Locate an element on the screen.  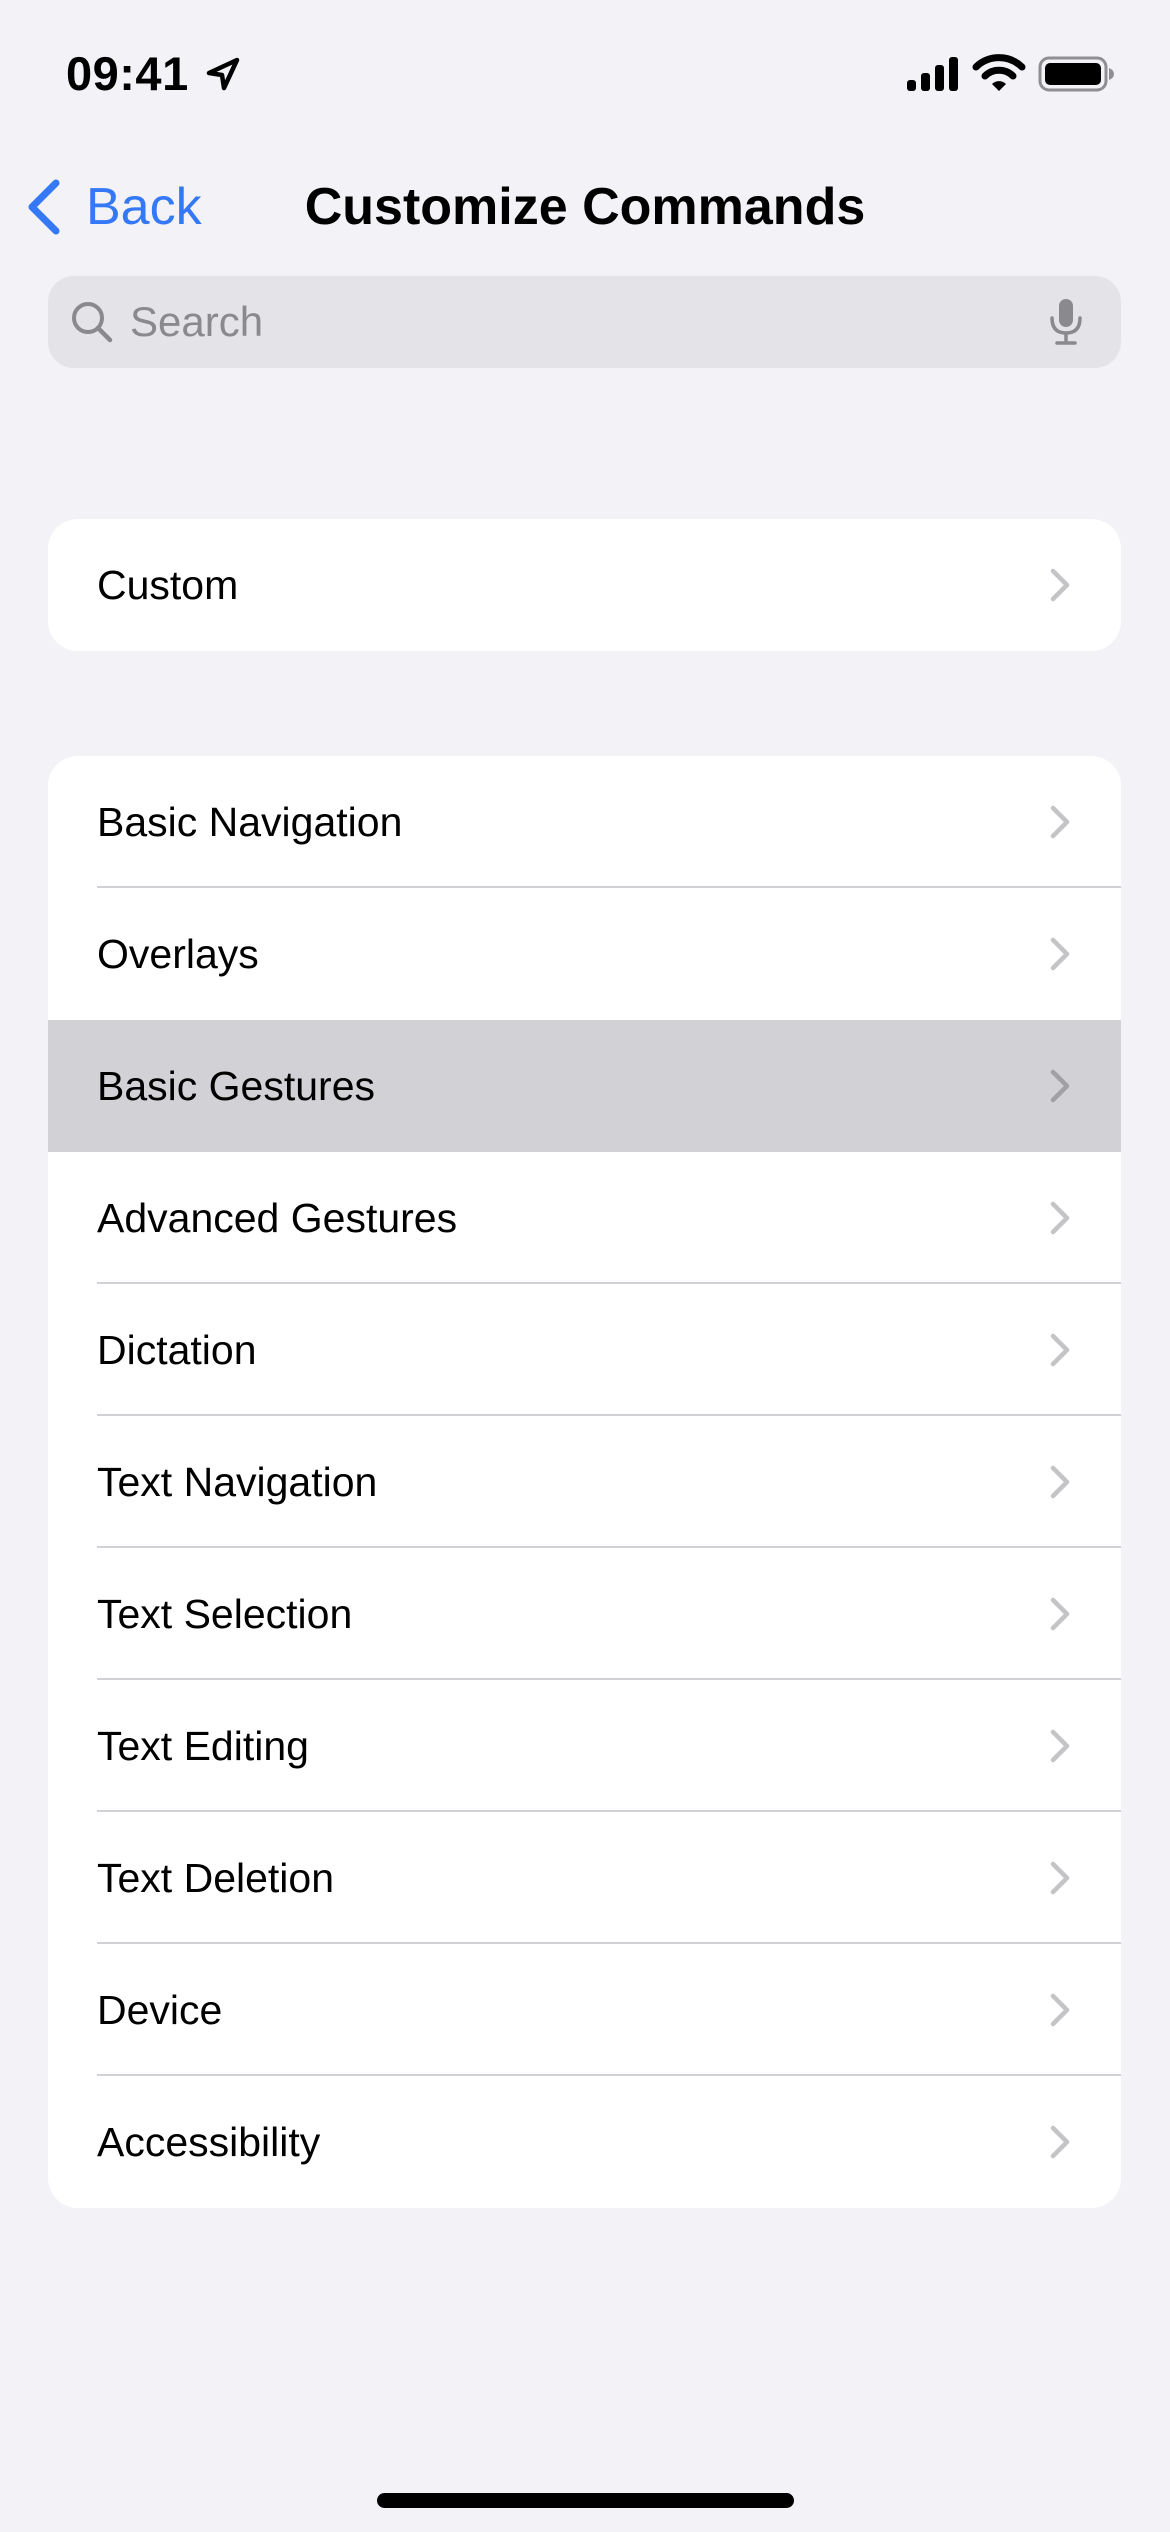
list-item-accessibility: Accessibility is located at coordinates (584, 2142).